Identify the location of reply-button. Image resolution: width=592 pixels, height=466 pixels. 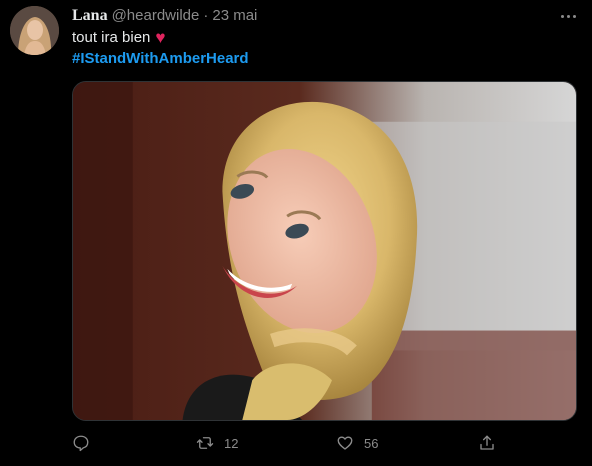
(86, 443).